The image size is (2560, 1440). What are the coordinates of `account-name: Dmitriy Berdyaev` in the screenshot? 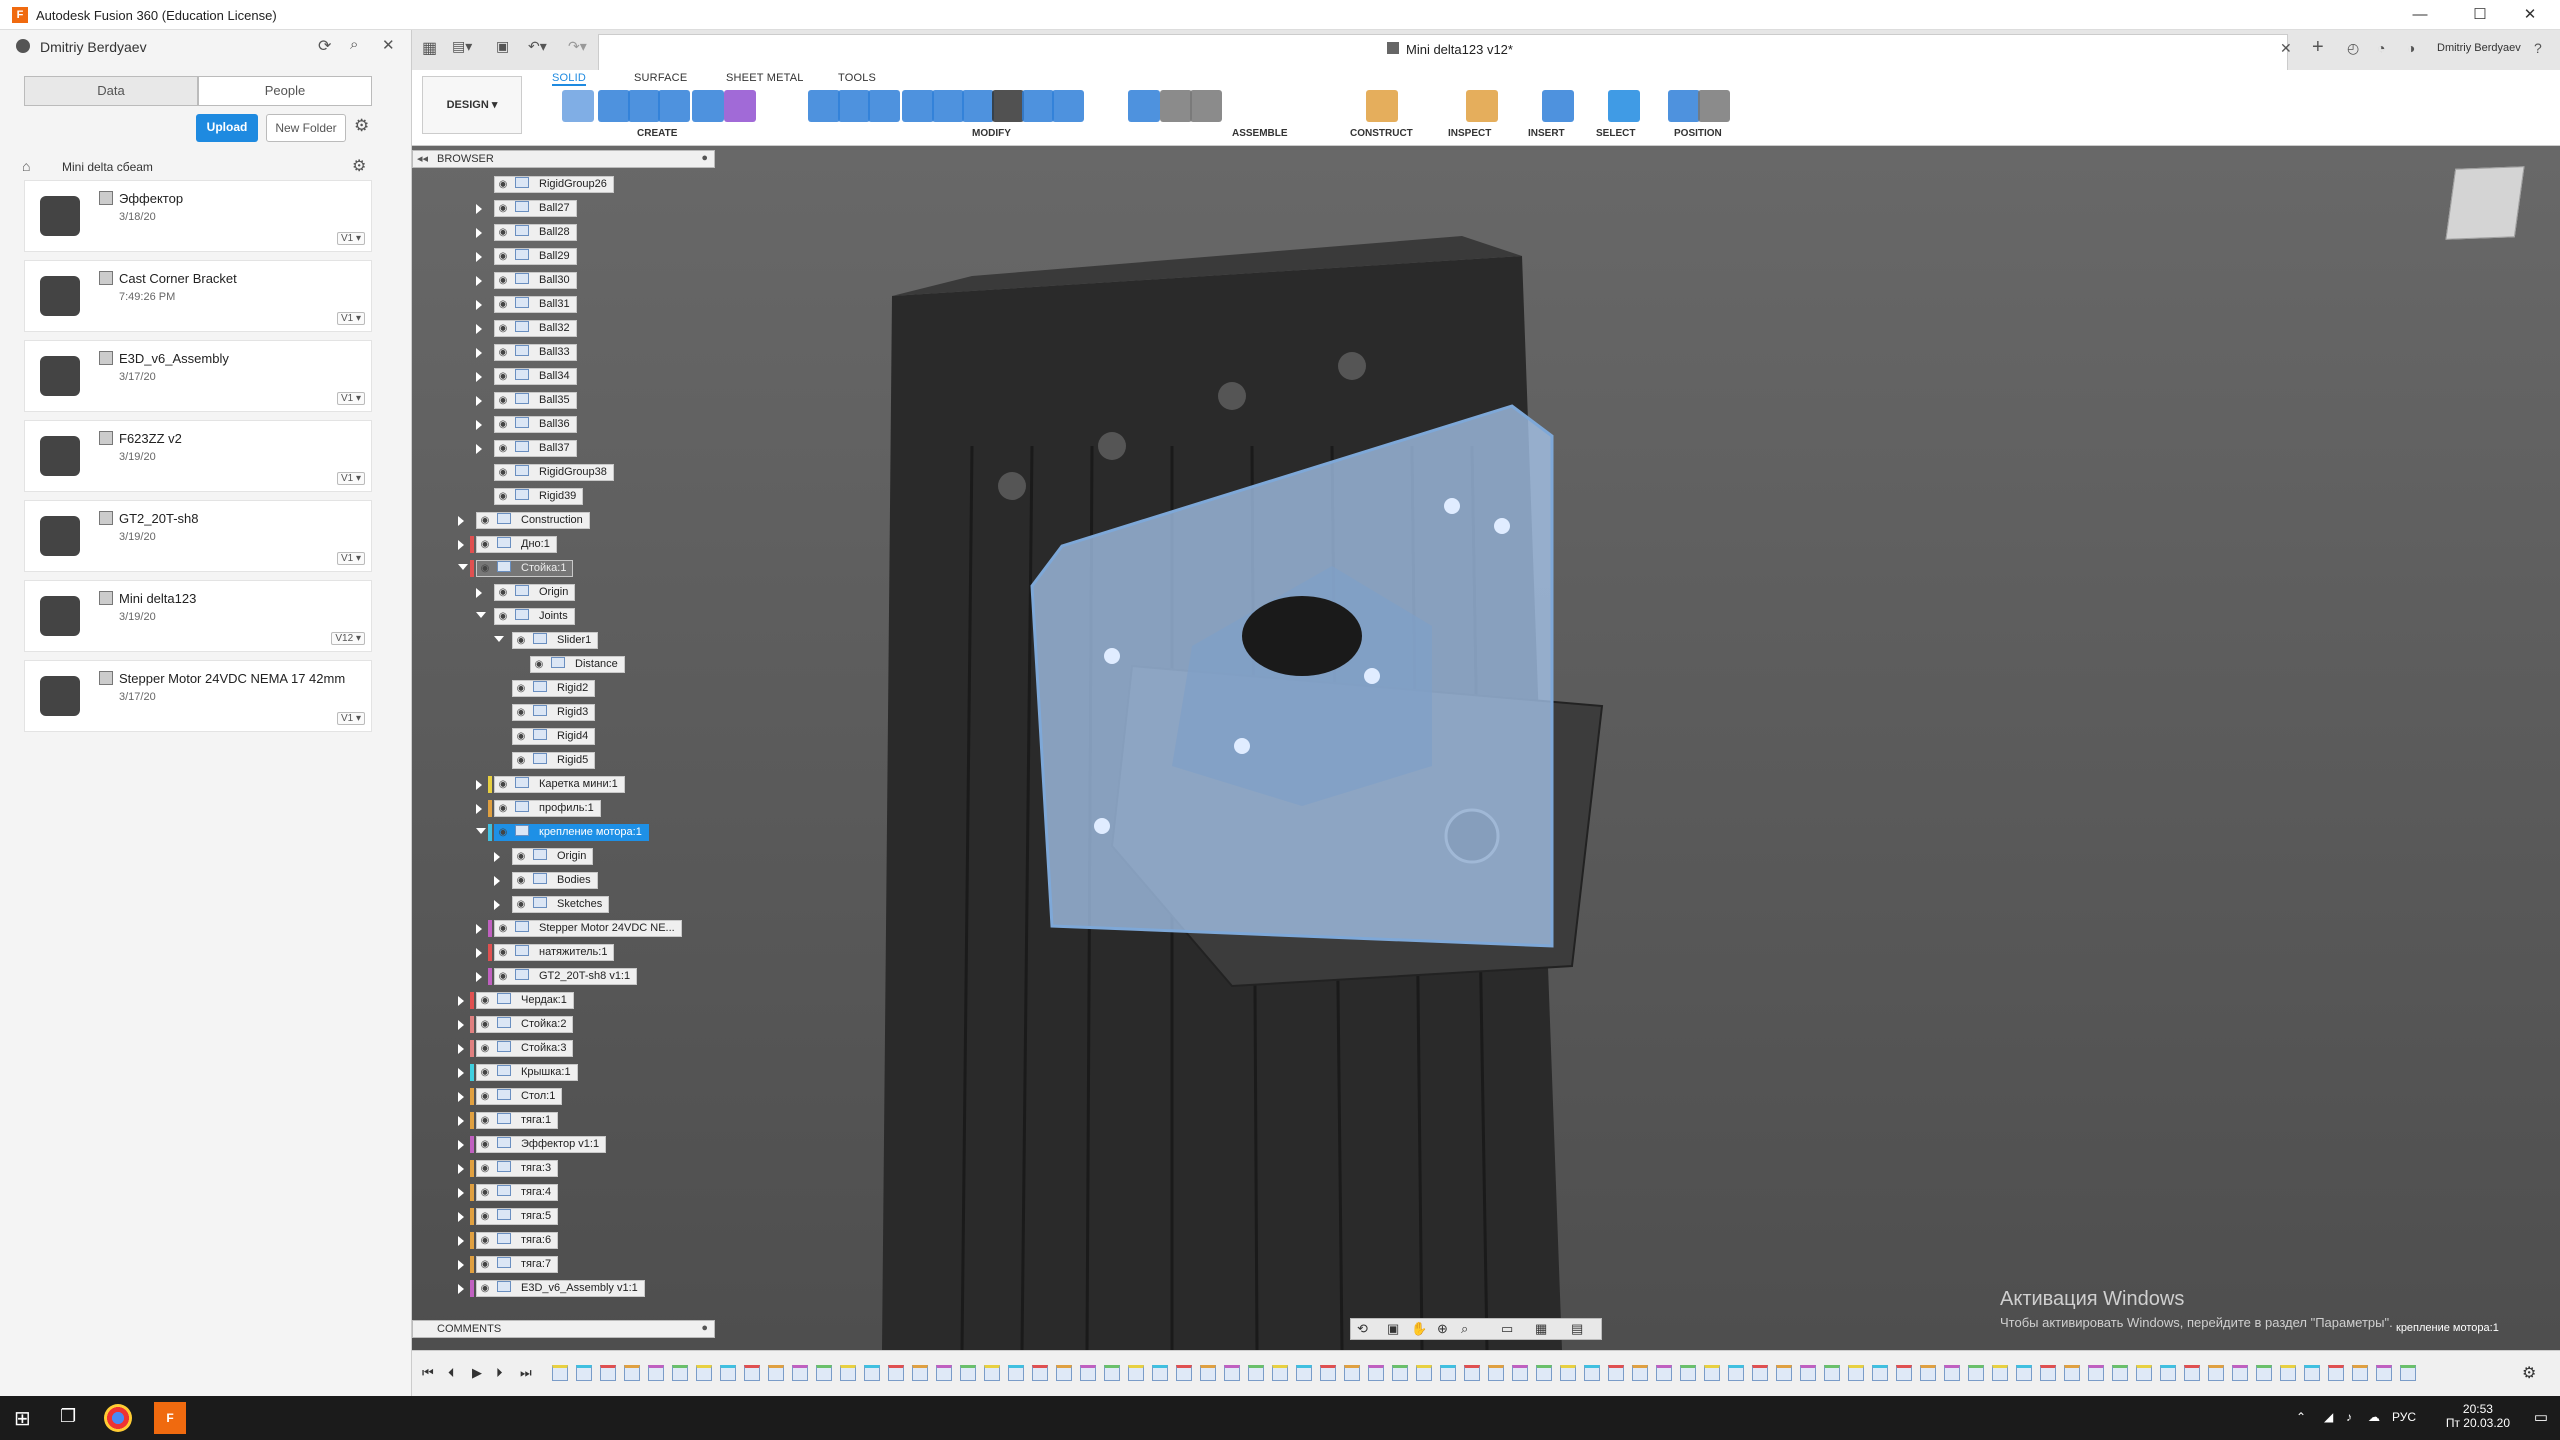 It's located at (2479, 48).